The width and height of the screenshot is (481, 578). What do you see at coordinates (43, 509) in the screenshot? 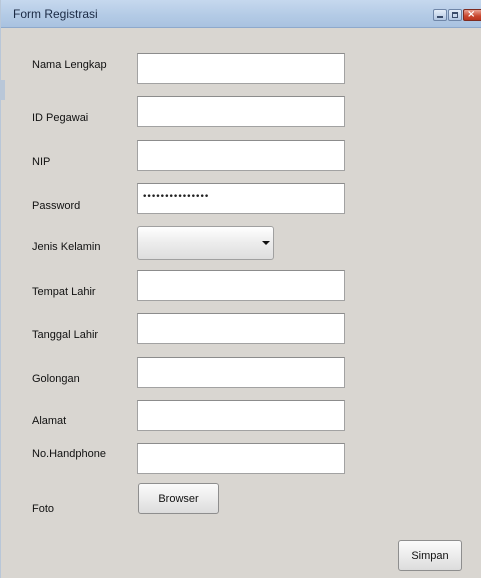
I see `label-foto: Foto` at bounding box center [43, 509].